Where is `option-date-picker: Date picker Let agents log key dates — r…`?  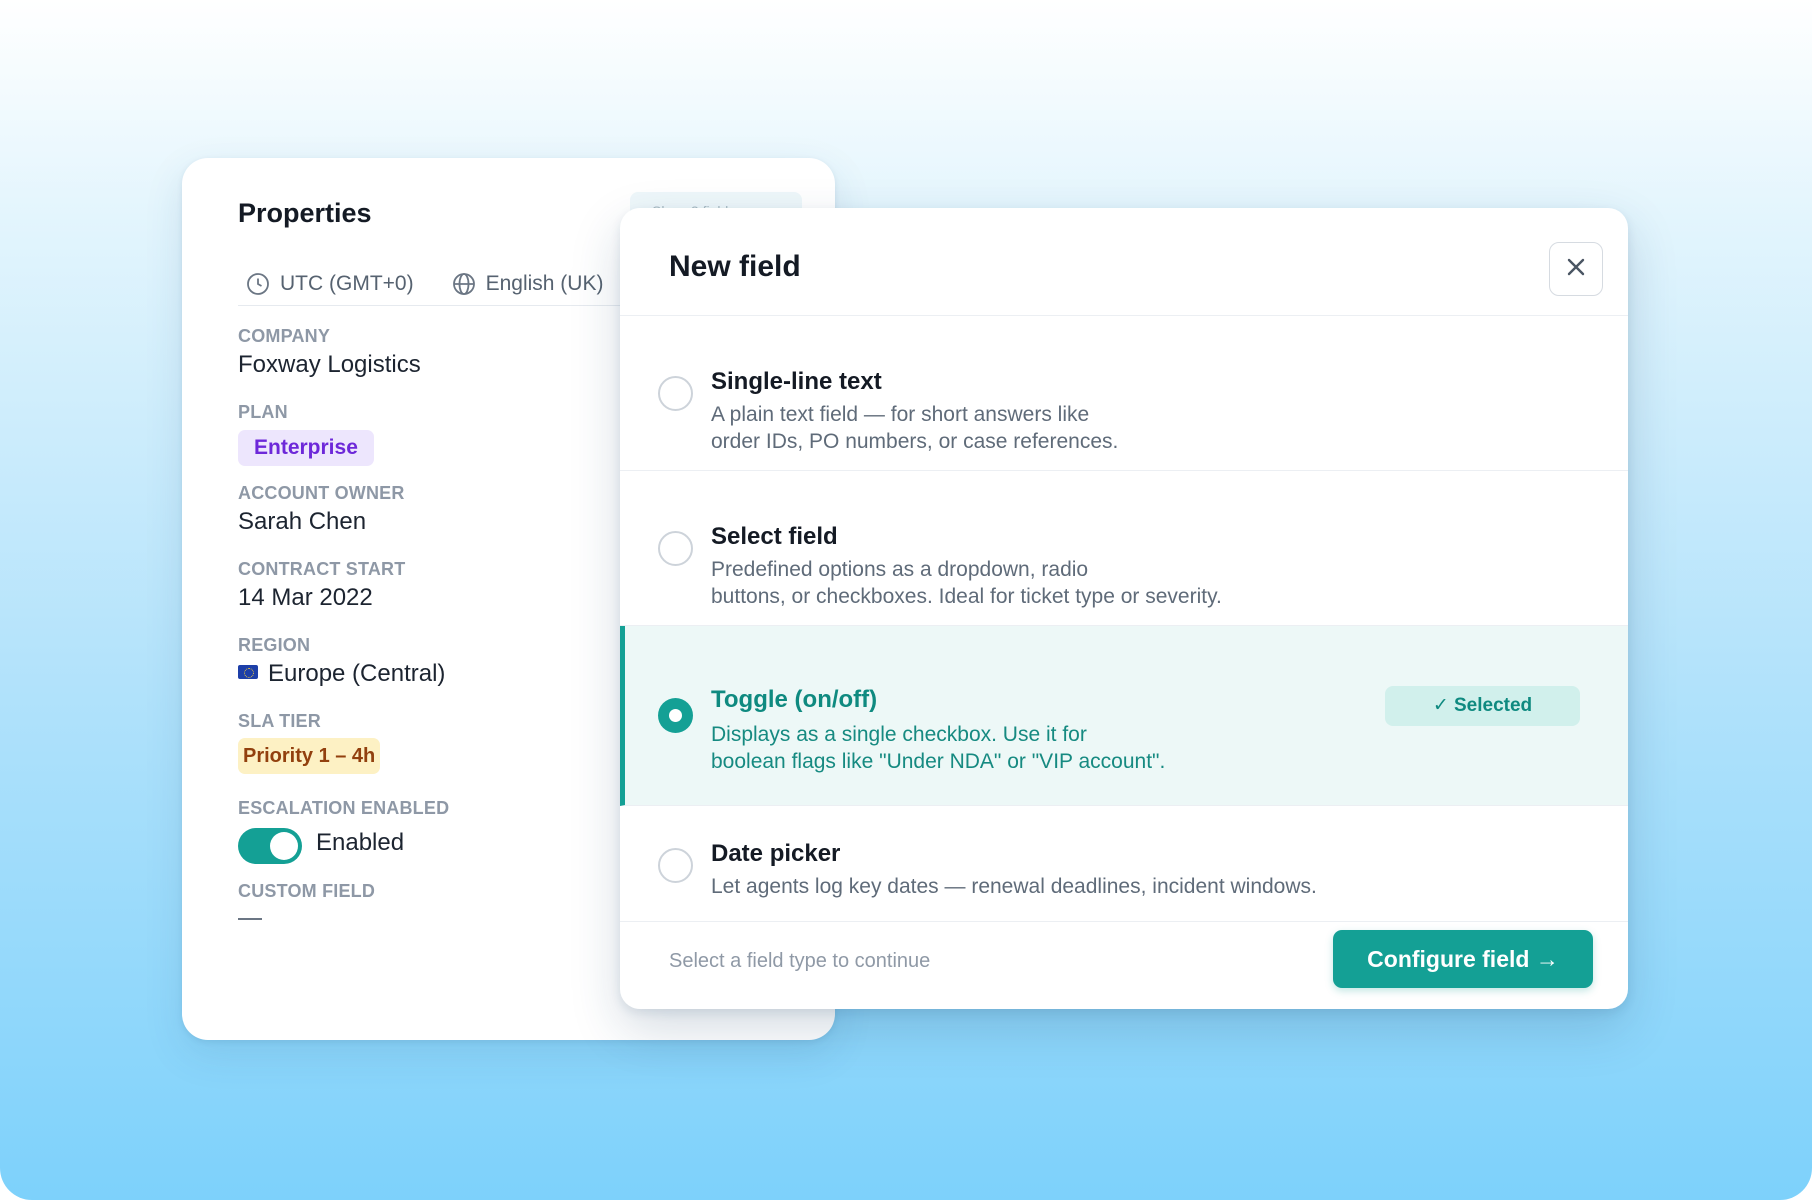
option-date-picker: Date picker Let agents log key dates — r… is located at coordinates (1124, 864).